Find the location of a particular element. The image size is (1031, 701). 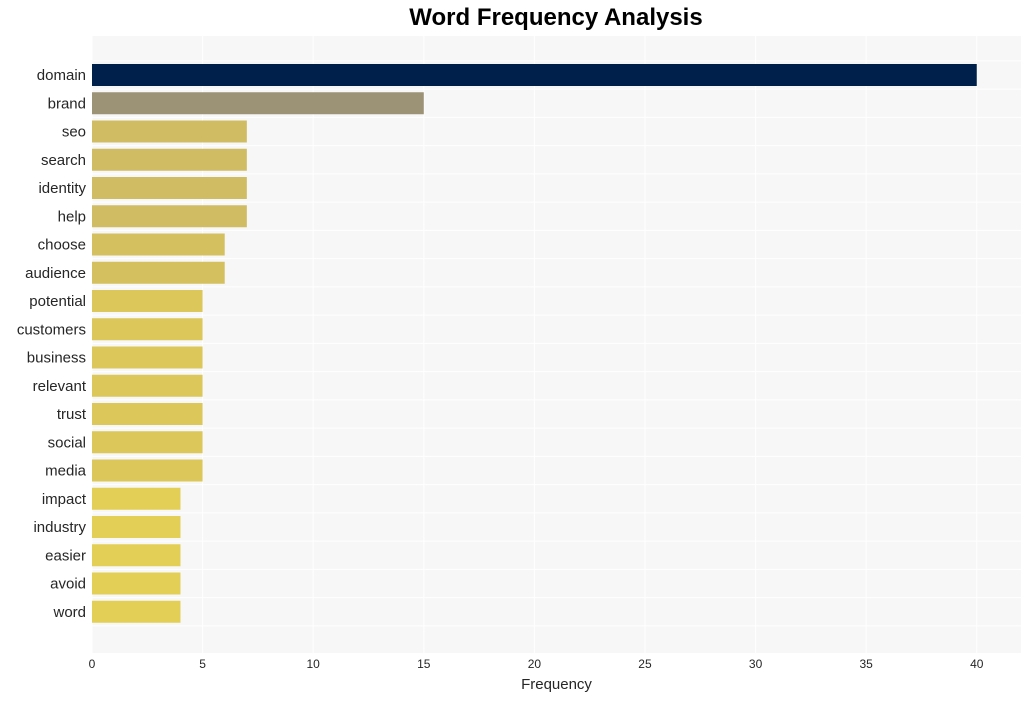

x-tick-label: 5 is located at coordinates (202, 664).